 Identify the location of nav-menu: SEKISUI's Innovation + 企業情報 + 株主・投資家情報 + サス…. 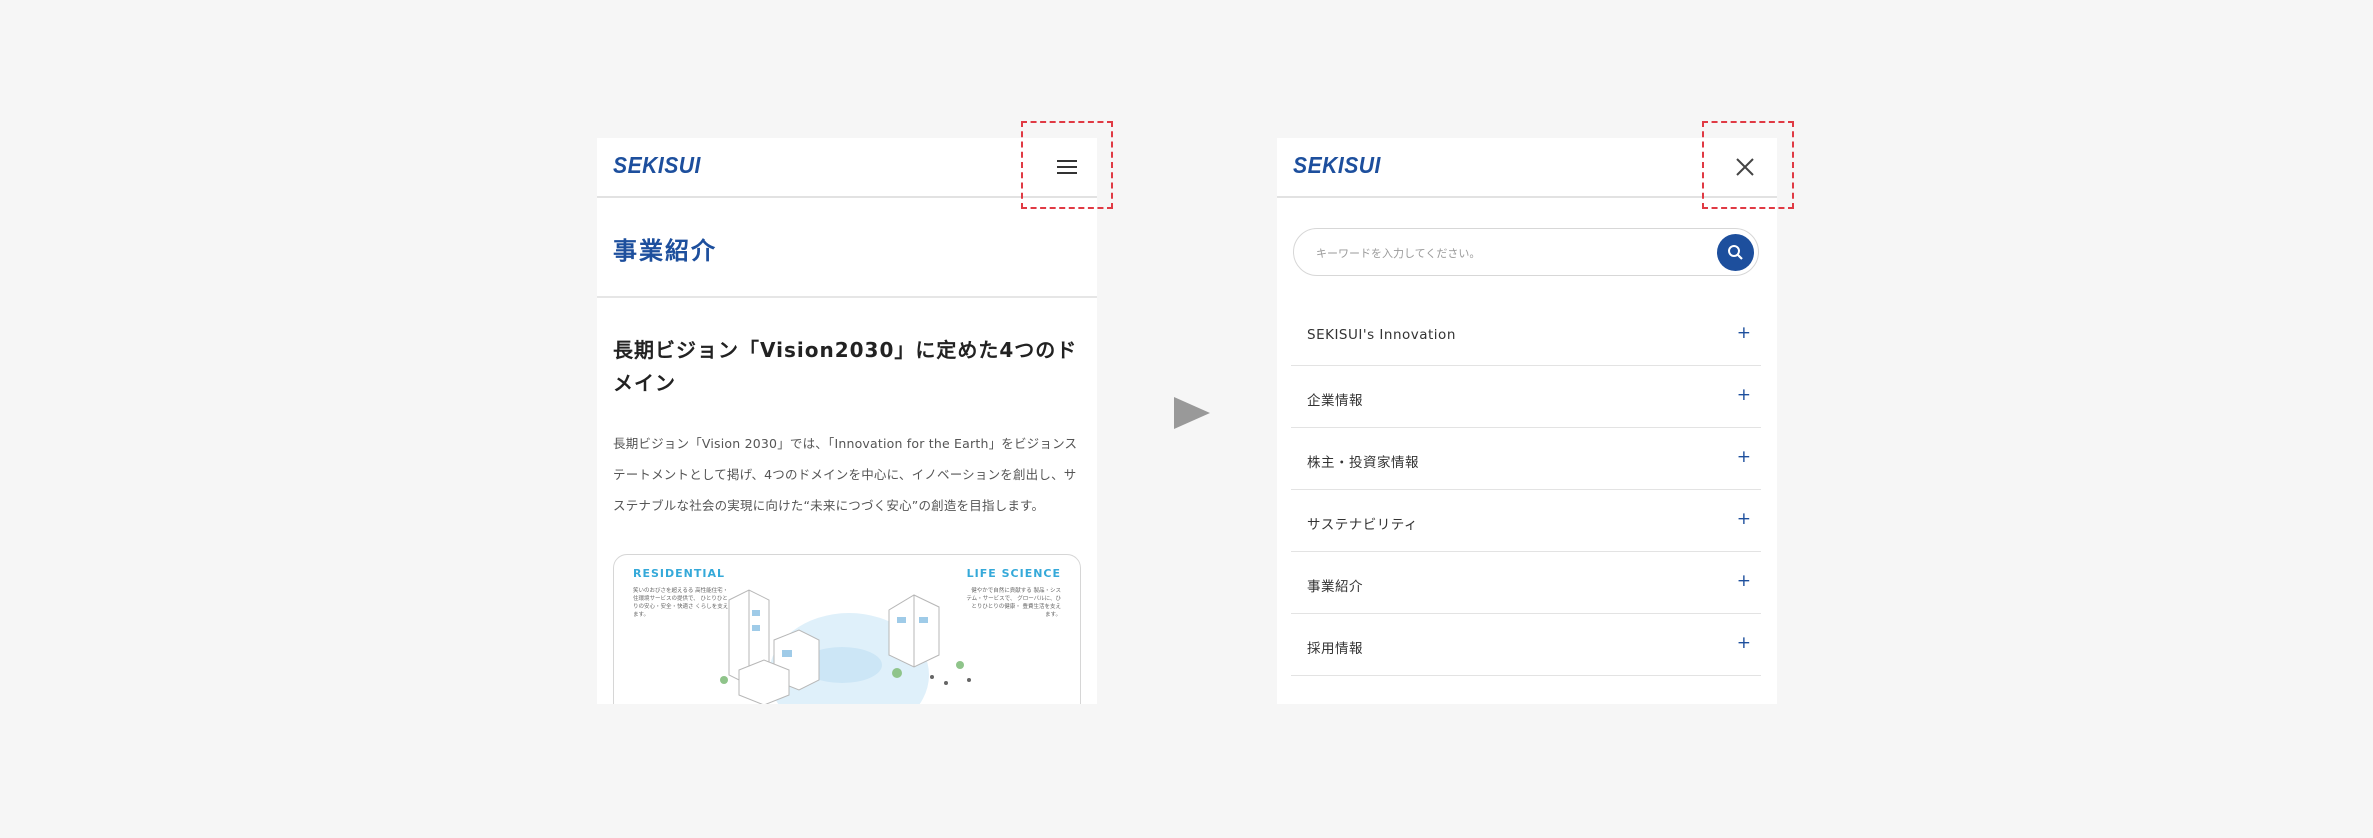
(1526, 490).